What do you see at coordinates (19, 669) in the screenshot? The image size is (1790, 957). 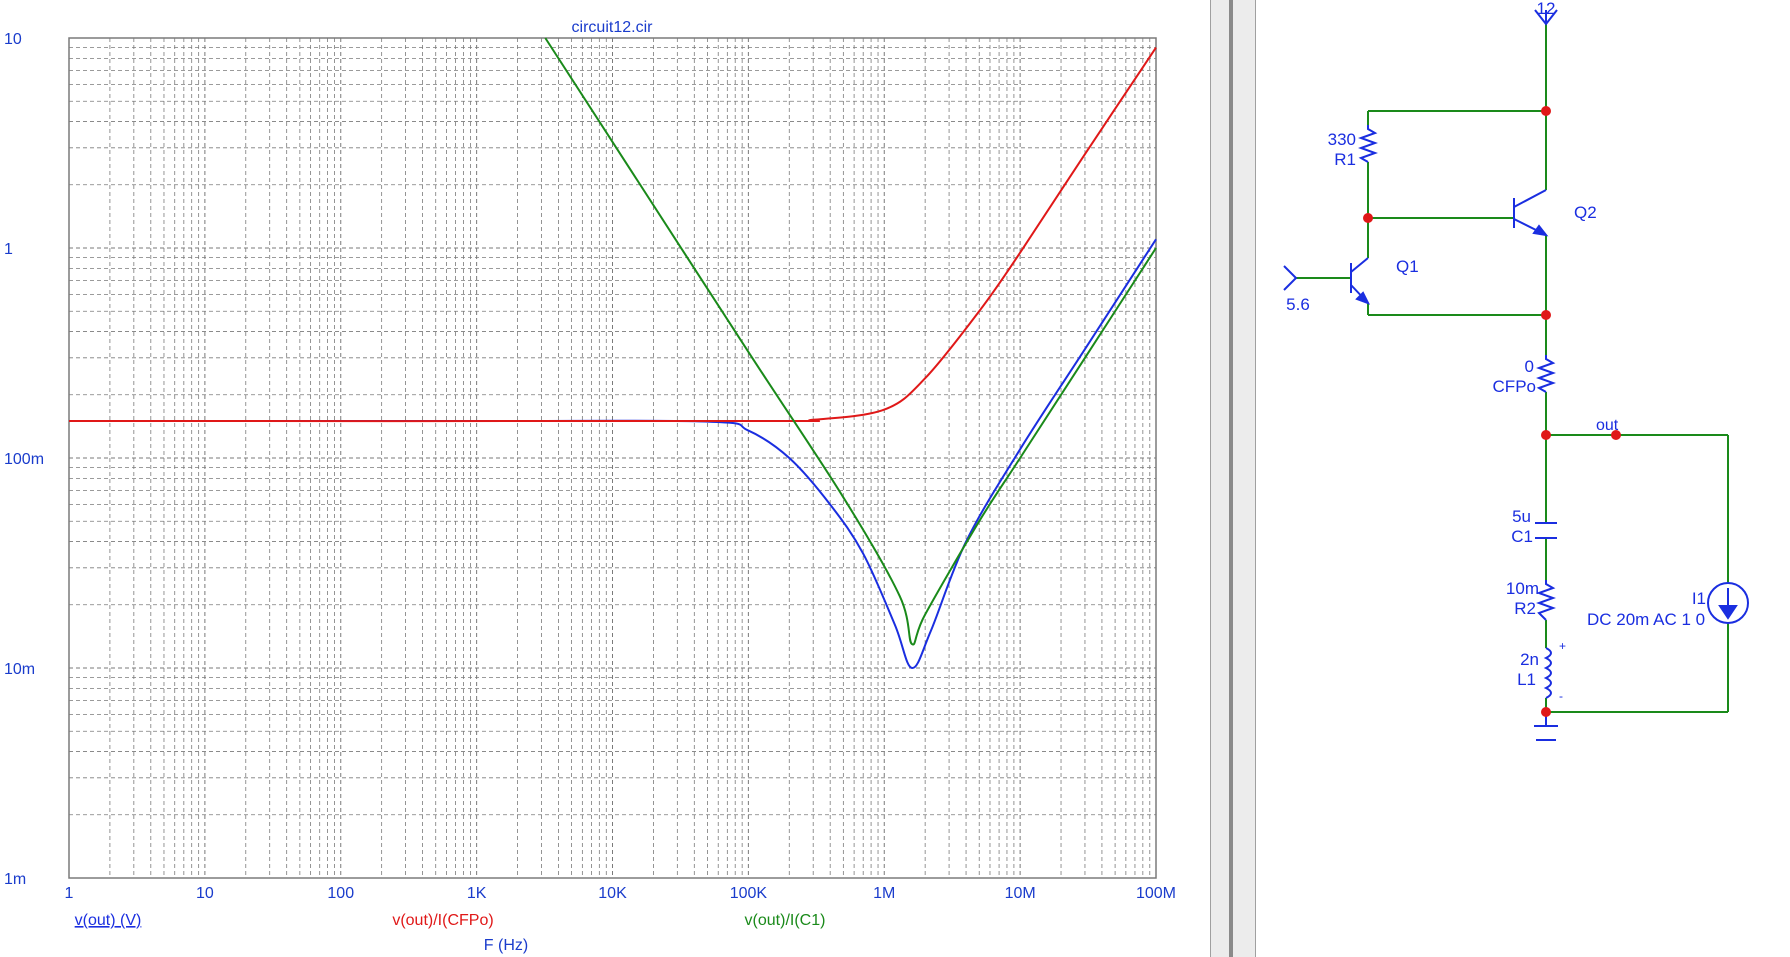 I see `y-tick-label: 10m` at bounding box center [19, 669].